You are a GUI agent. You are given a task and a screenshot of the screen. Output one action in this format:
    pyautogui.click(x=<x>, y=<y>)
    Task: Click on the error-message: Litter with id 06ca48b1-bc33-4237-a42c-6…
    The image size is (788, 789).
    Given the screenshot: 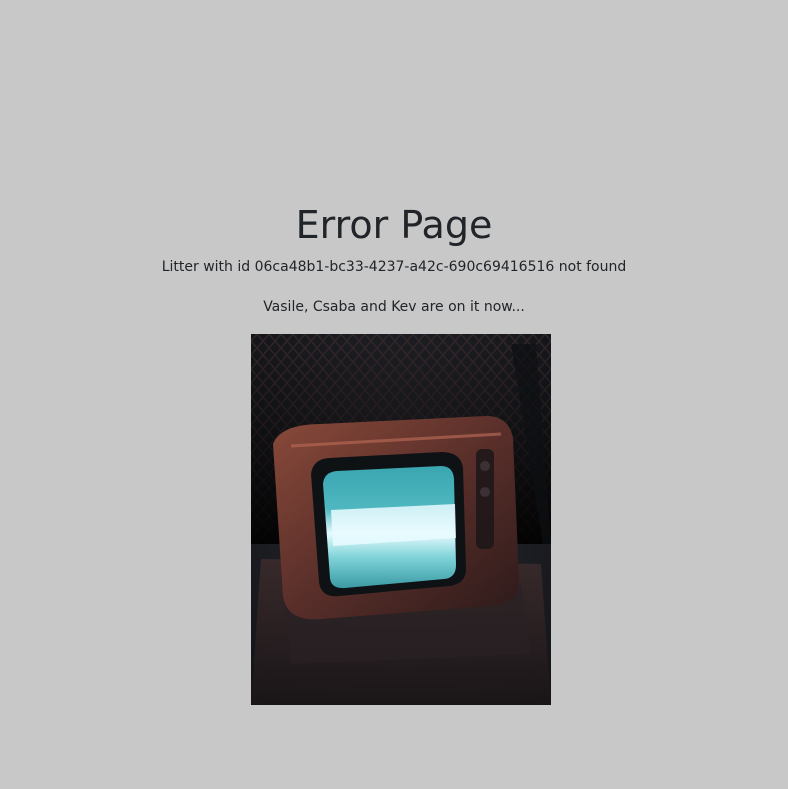 What is the action you would take?
    pyautogui.click(x=394, y=267)
    